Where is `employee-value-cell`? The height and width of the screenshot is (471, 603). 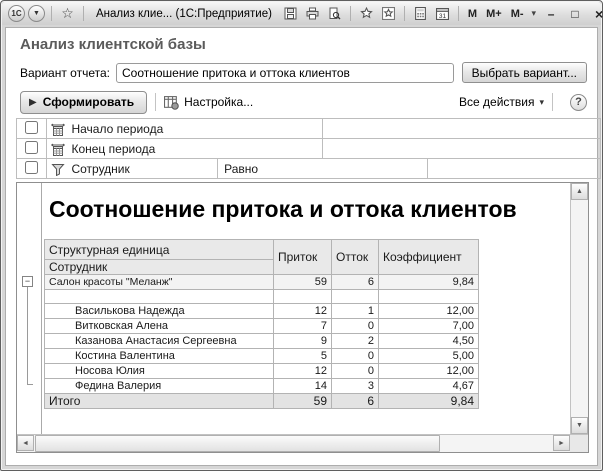
employee-value-cell is located at coordinates (514, 168).